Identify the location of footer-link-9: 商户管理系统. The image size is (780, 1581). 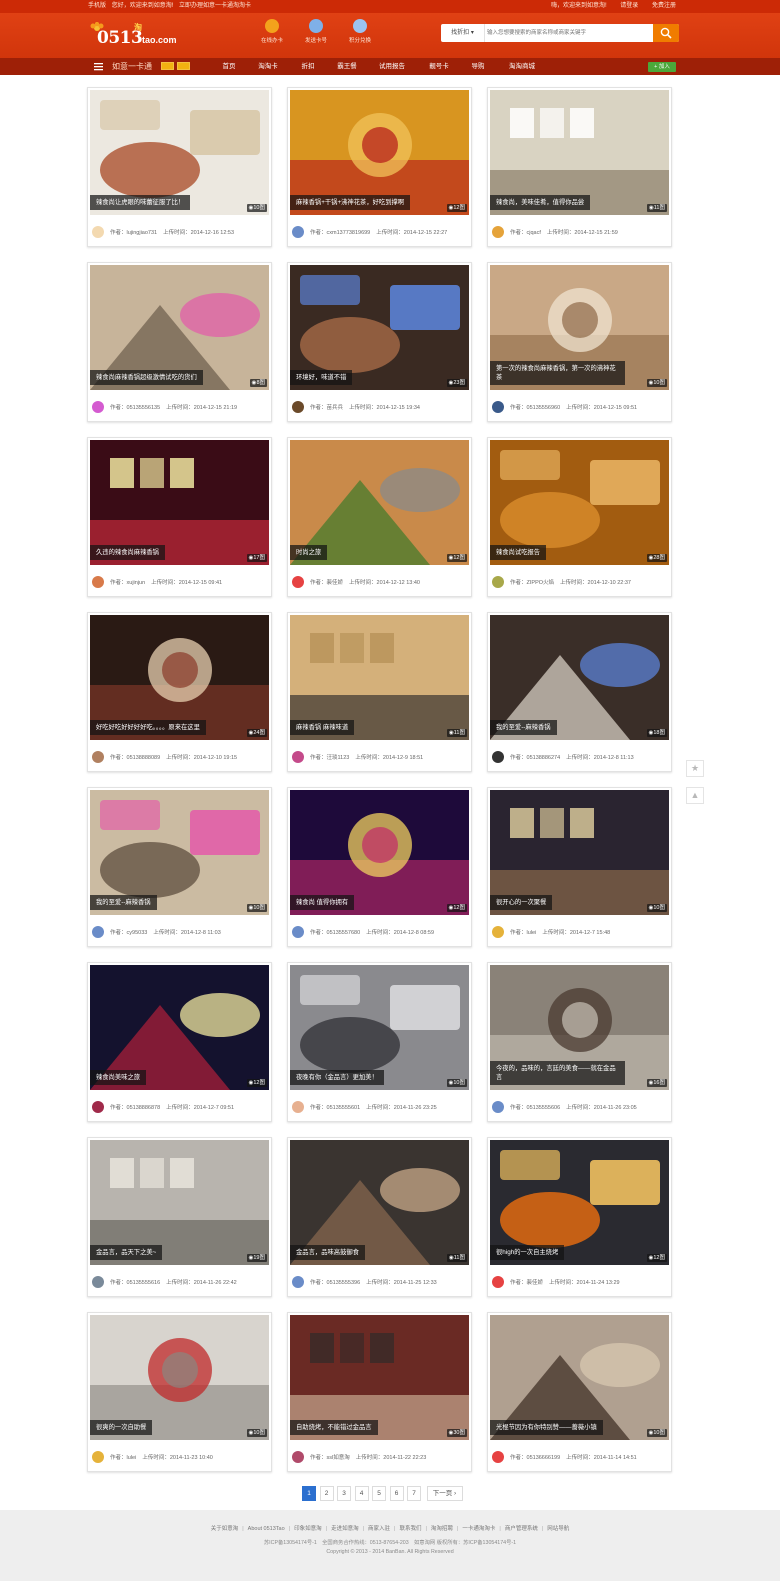
(521, 1528).